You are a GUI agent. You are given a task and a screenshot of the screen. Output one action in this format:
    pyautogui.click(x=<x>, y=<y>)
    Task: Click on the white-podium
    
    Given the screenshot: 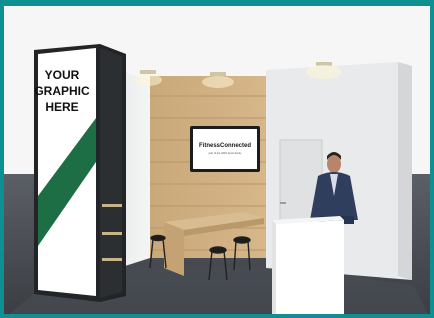 What is the action you would take?
    pyautogui.click(x=308, y=265)
    